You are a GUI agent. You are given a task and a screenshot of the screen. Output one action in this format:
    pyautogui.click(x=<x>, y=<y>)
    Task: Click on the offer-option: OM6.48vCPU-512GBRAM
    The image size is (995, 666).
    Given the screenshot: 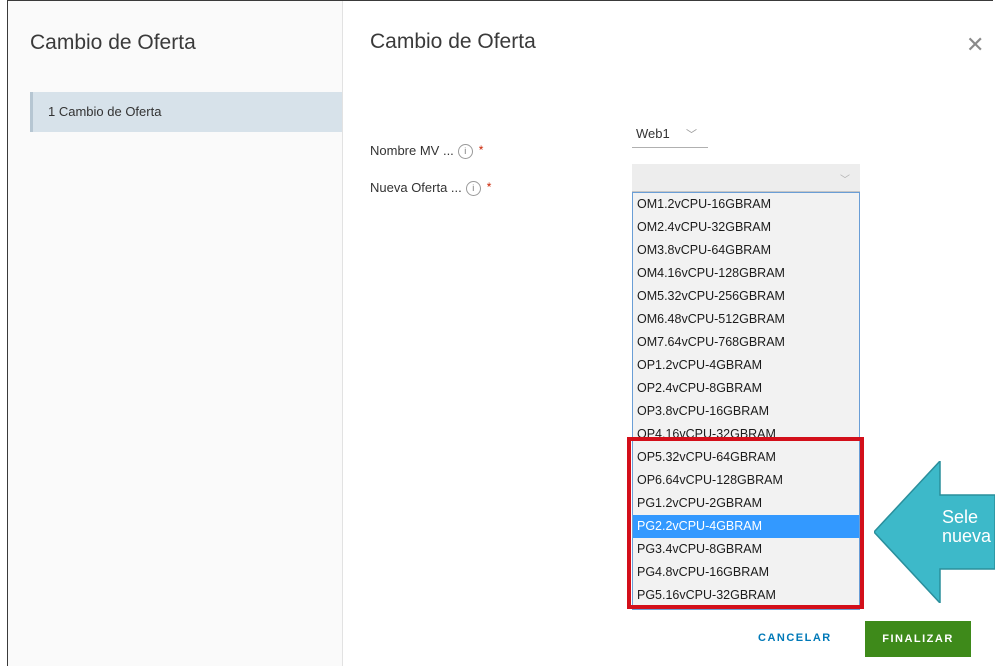 What is the action you would take?
    pyautogui.click(x=746, y=319)
    